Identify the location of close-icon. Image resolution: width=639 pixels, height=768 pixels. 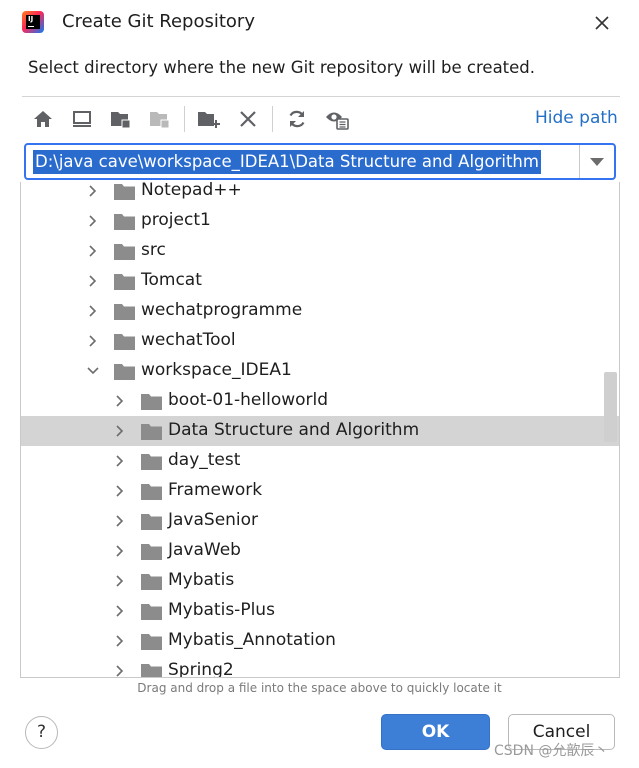
(602, 23).